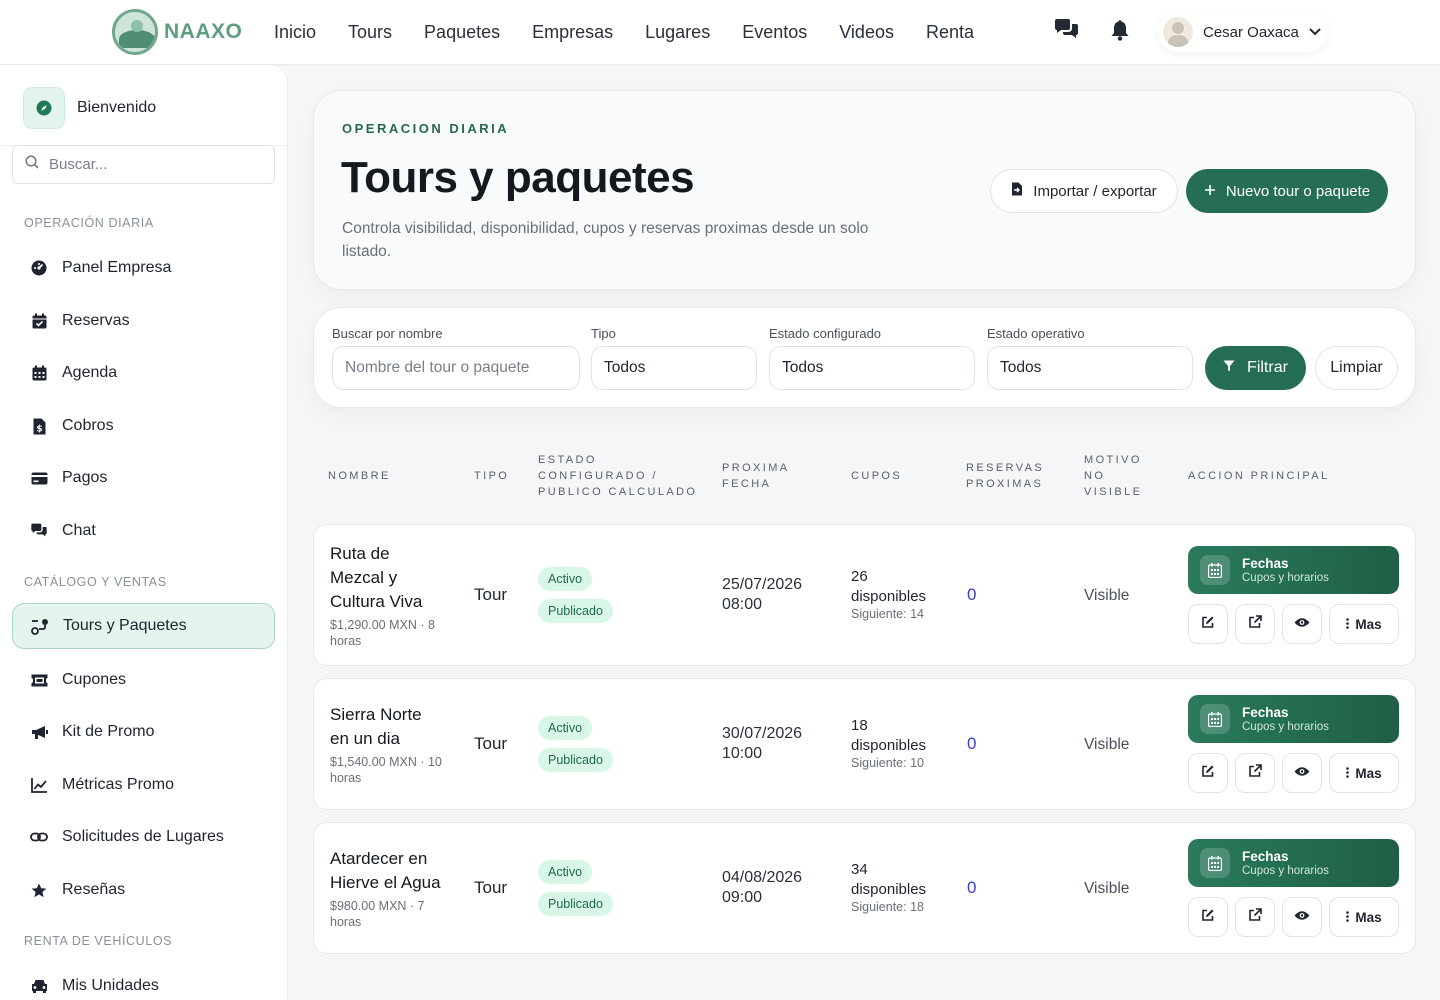 The height and width of the screenshot is (1000, 1440). I want to click on section-label-renta: RENTA DE VEHÍCULOS, so click(98, 941).